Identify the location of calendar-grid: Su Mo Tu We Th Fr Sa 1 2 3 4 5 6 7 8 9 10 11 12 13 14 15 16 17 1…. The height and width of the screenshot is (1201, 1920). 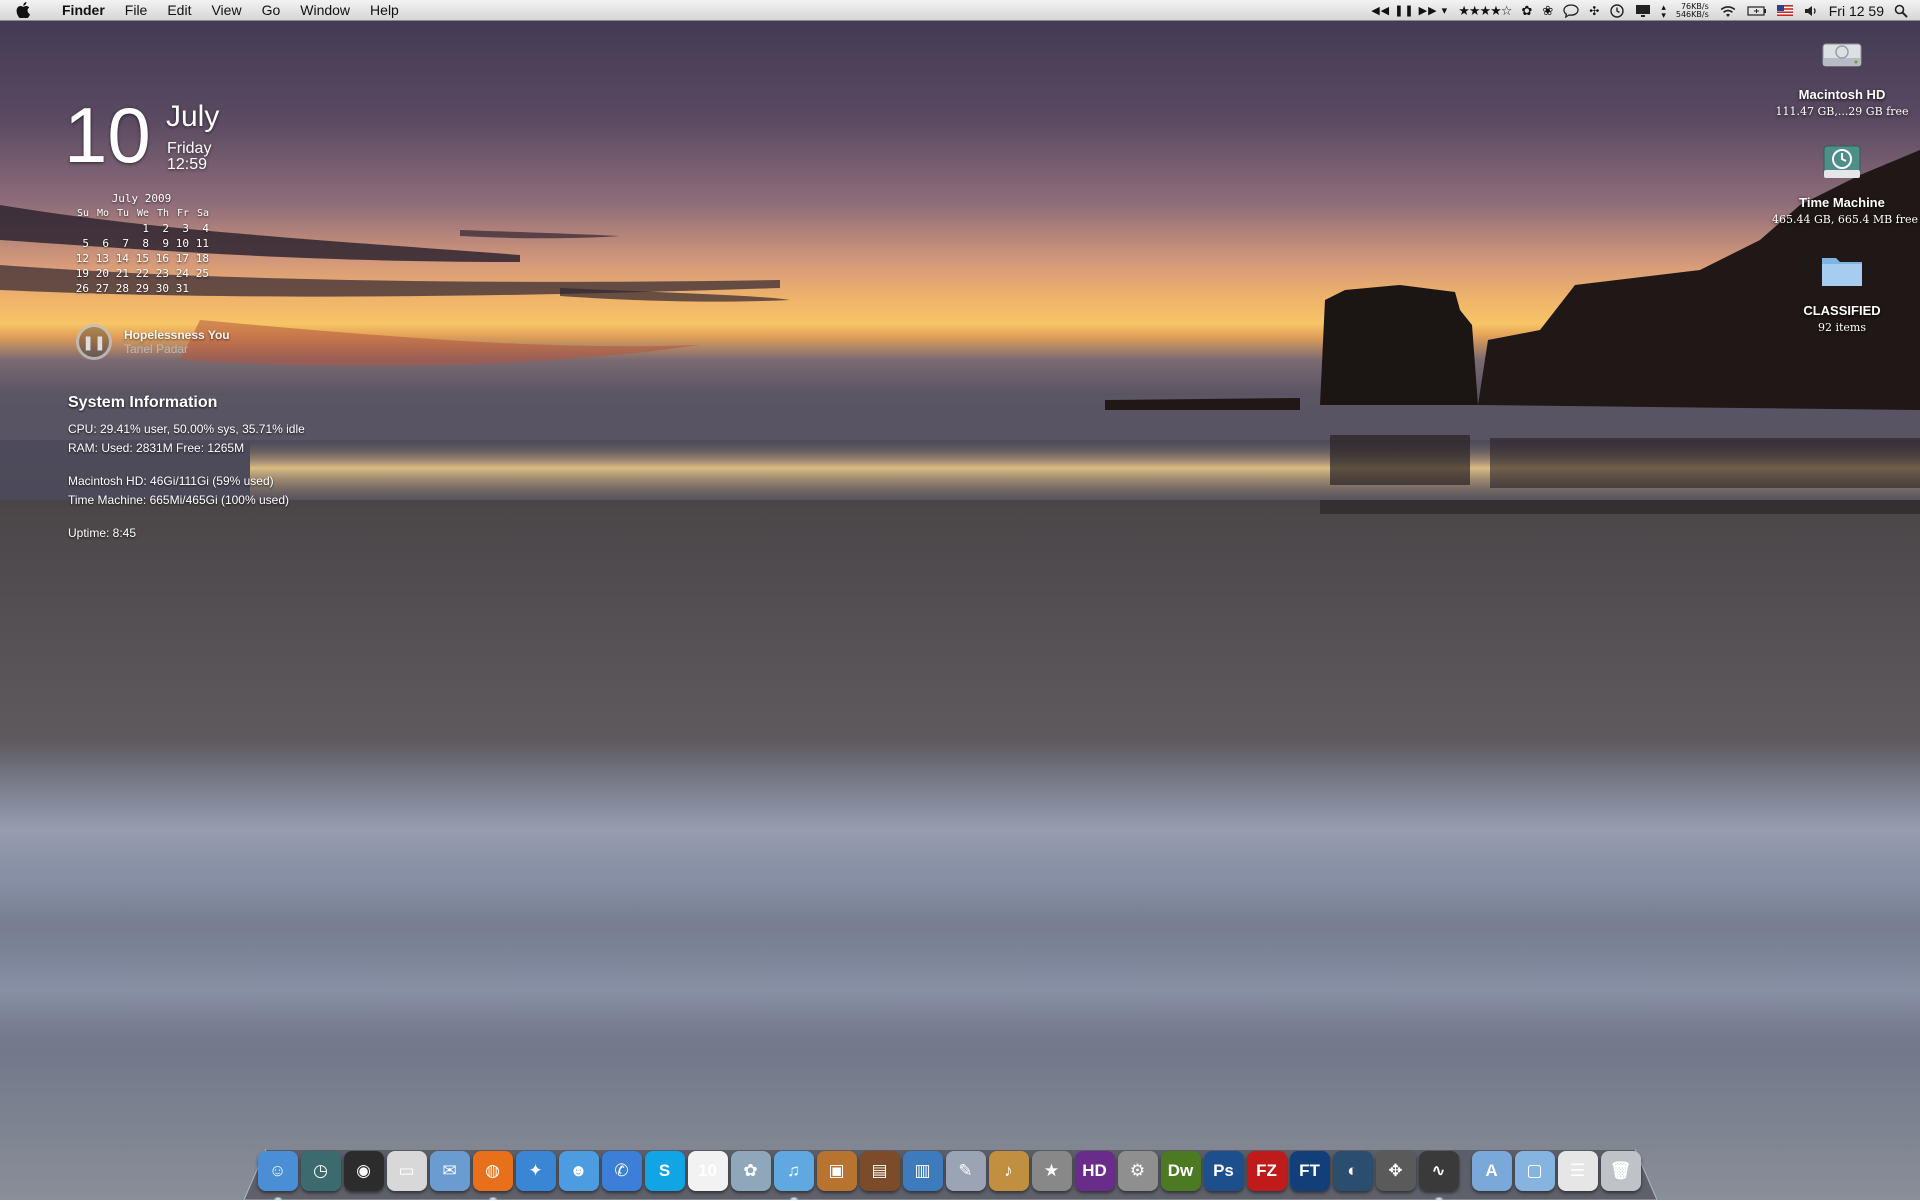
(141, 251).